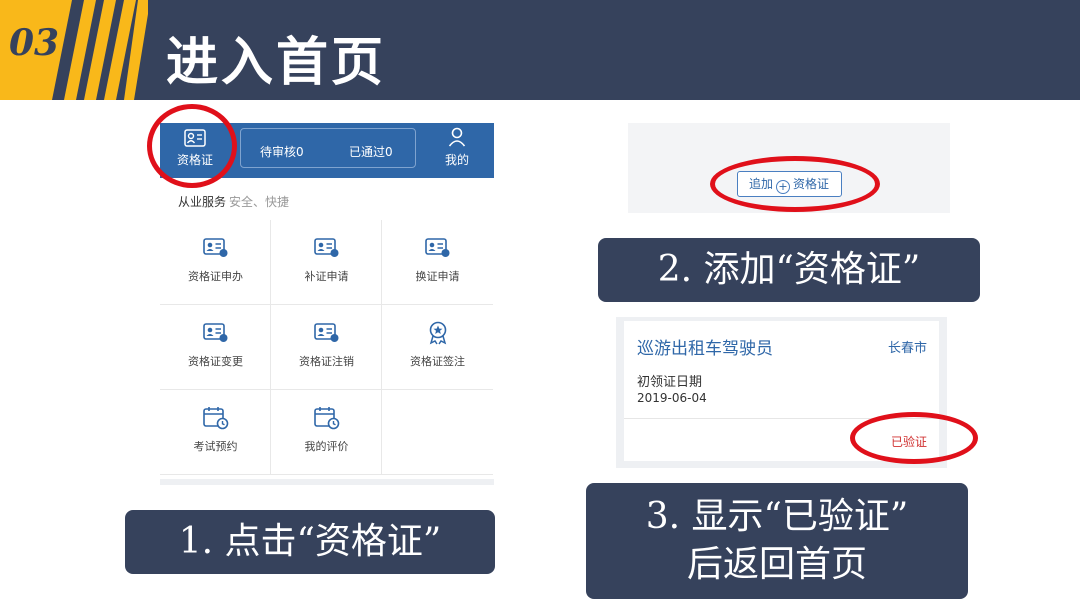  Describe the element at coordinates (215, 347) in the screenshot. I see `service-cert-change: 资格证变更` at that location.